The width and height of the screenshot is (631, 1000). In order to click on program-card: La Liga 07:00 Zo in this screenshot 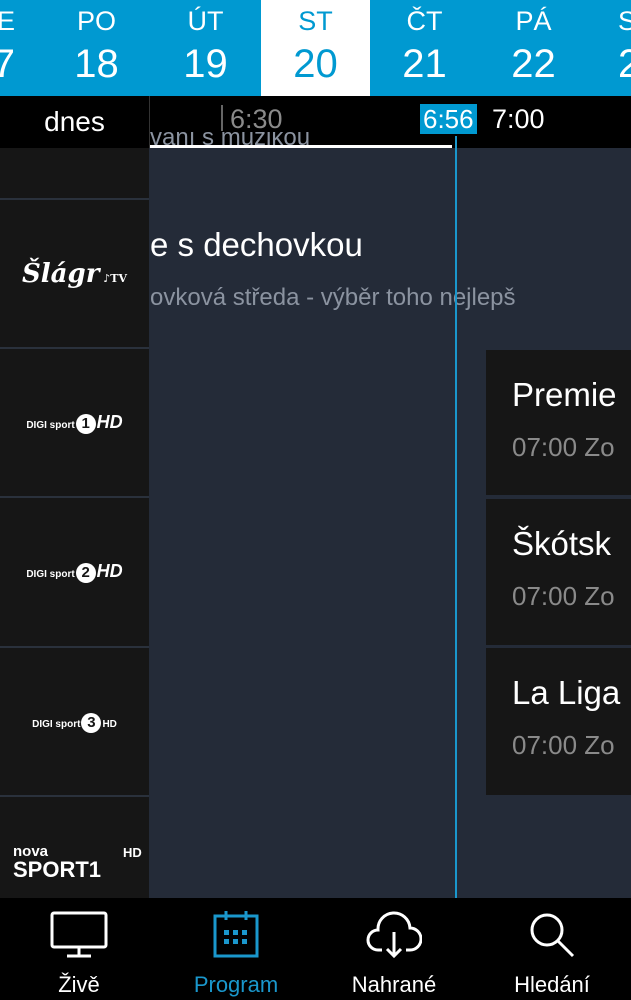, I will do `click(558, 721)`.